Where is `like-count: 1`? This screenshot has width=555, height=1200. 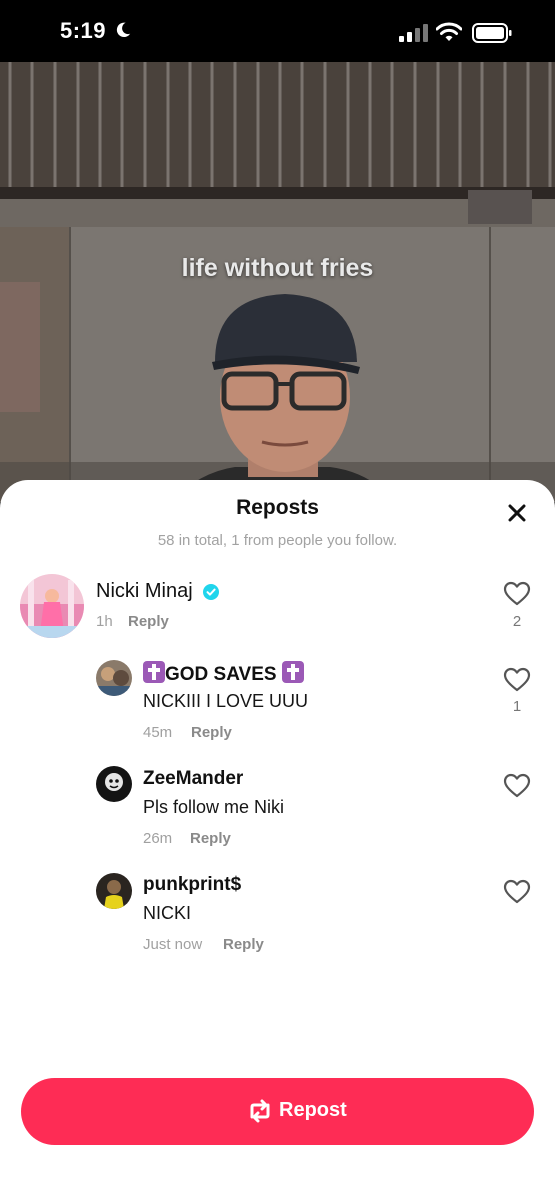 like-count: 1 is located at coordinates (517, 706).